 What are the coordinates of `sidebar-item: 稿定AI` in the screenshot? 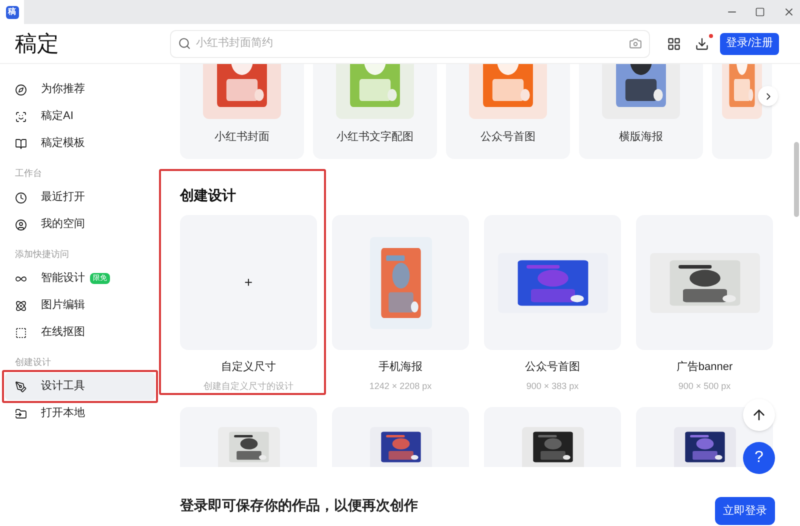 It's located at (80, 116).